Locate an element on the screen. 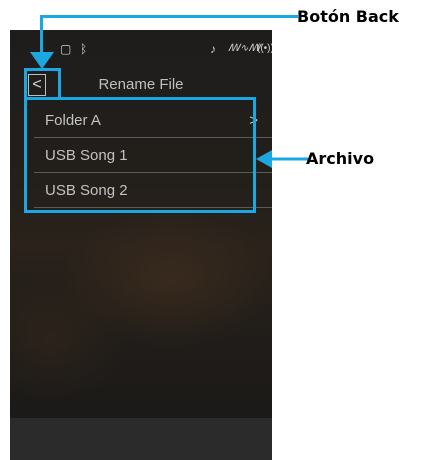 This screenshot has height=460, width=425. bluetooth-icon: ᛒ is located at coordinates (84, 49).